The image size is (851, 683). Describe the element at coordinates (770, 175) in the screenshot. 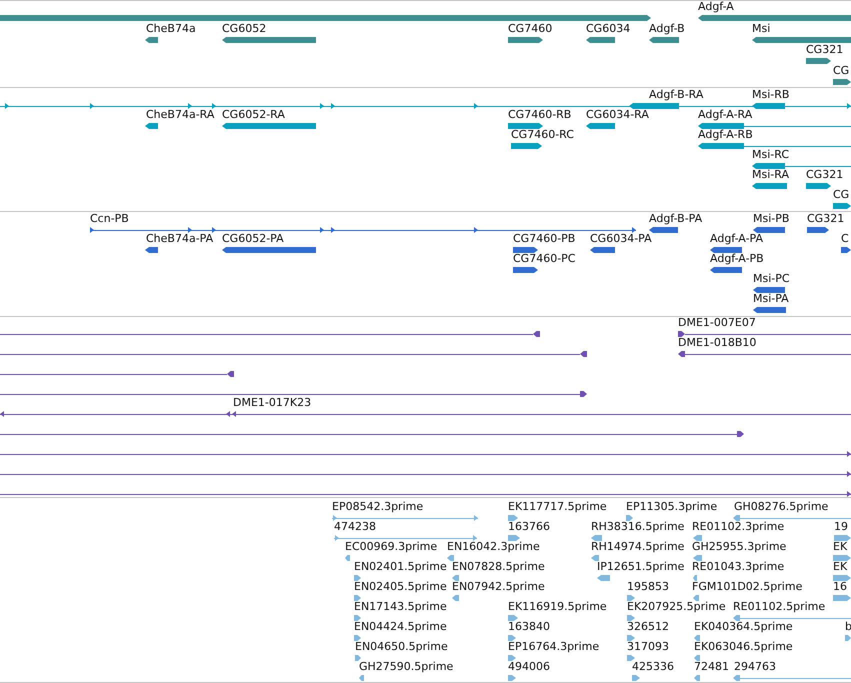

I see `feature-label: Msi-RA` at that location.